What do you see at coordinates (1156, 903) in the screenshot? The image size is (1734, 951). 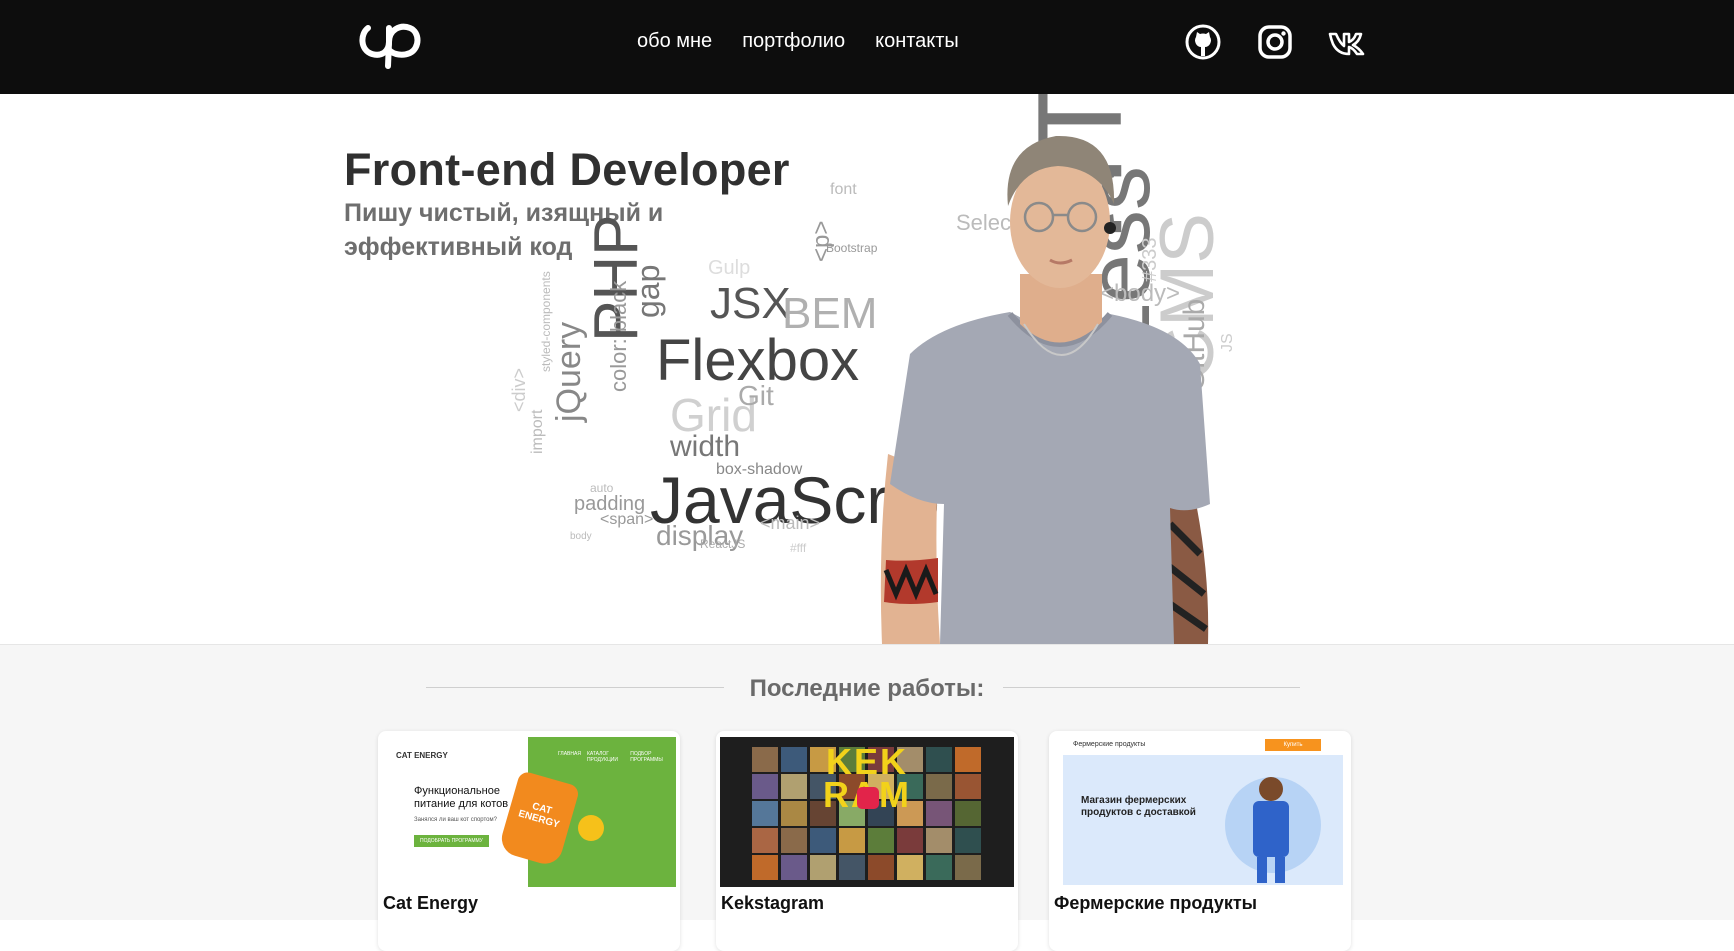 I see `project-name: Фермерские продукты` at bounding box center [1156, 903].